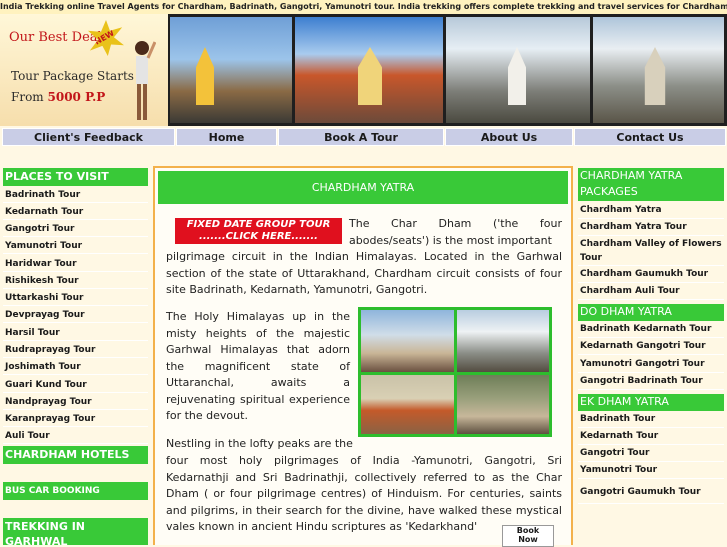 Image resolution: width=727 pixels, height=547 pixels. I want to click on yamunotri-temple-photo, so click(231, 70).